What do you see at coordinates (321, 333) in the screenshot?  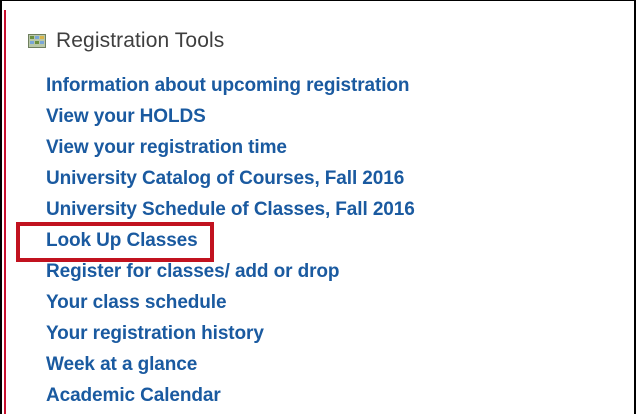 I see `link-your-registration-history: Your registration history` at bounding box center [321, 333].